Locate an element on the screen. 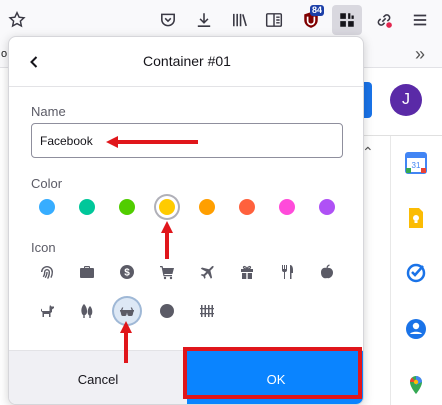 This screenshot has height=405, width=442. ublock-icon: 84 is located at coordinates (312, 18).